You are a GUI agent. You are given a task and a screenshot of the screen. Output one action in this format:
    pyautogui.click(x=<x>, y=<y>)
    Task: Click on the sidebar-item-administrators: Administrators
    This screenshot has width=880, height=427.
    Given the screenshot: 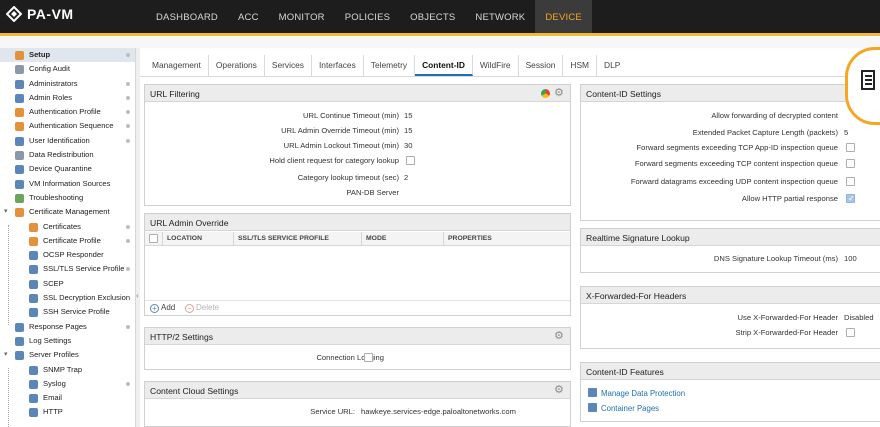 What is the action you would take?
    pyautogui.click(x=67, y=84)
    